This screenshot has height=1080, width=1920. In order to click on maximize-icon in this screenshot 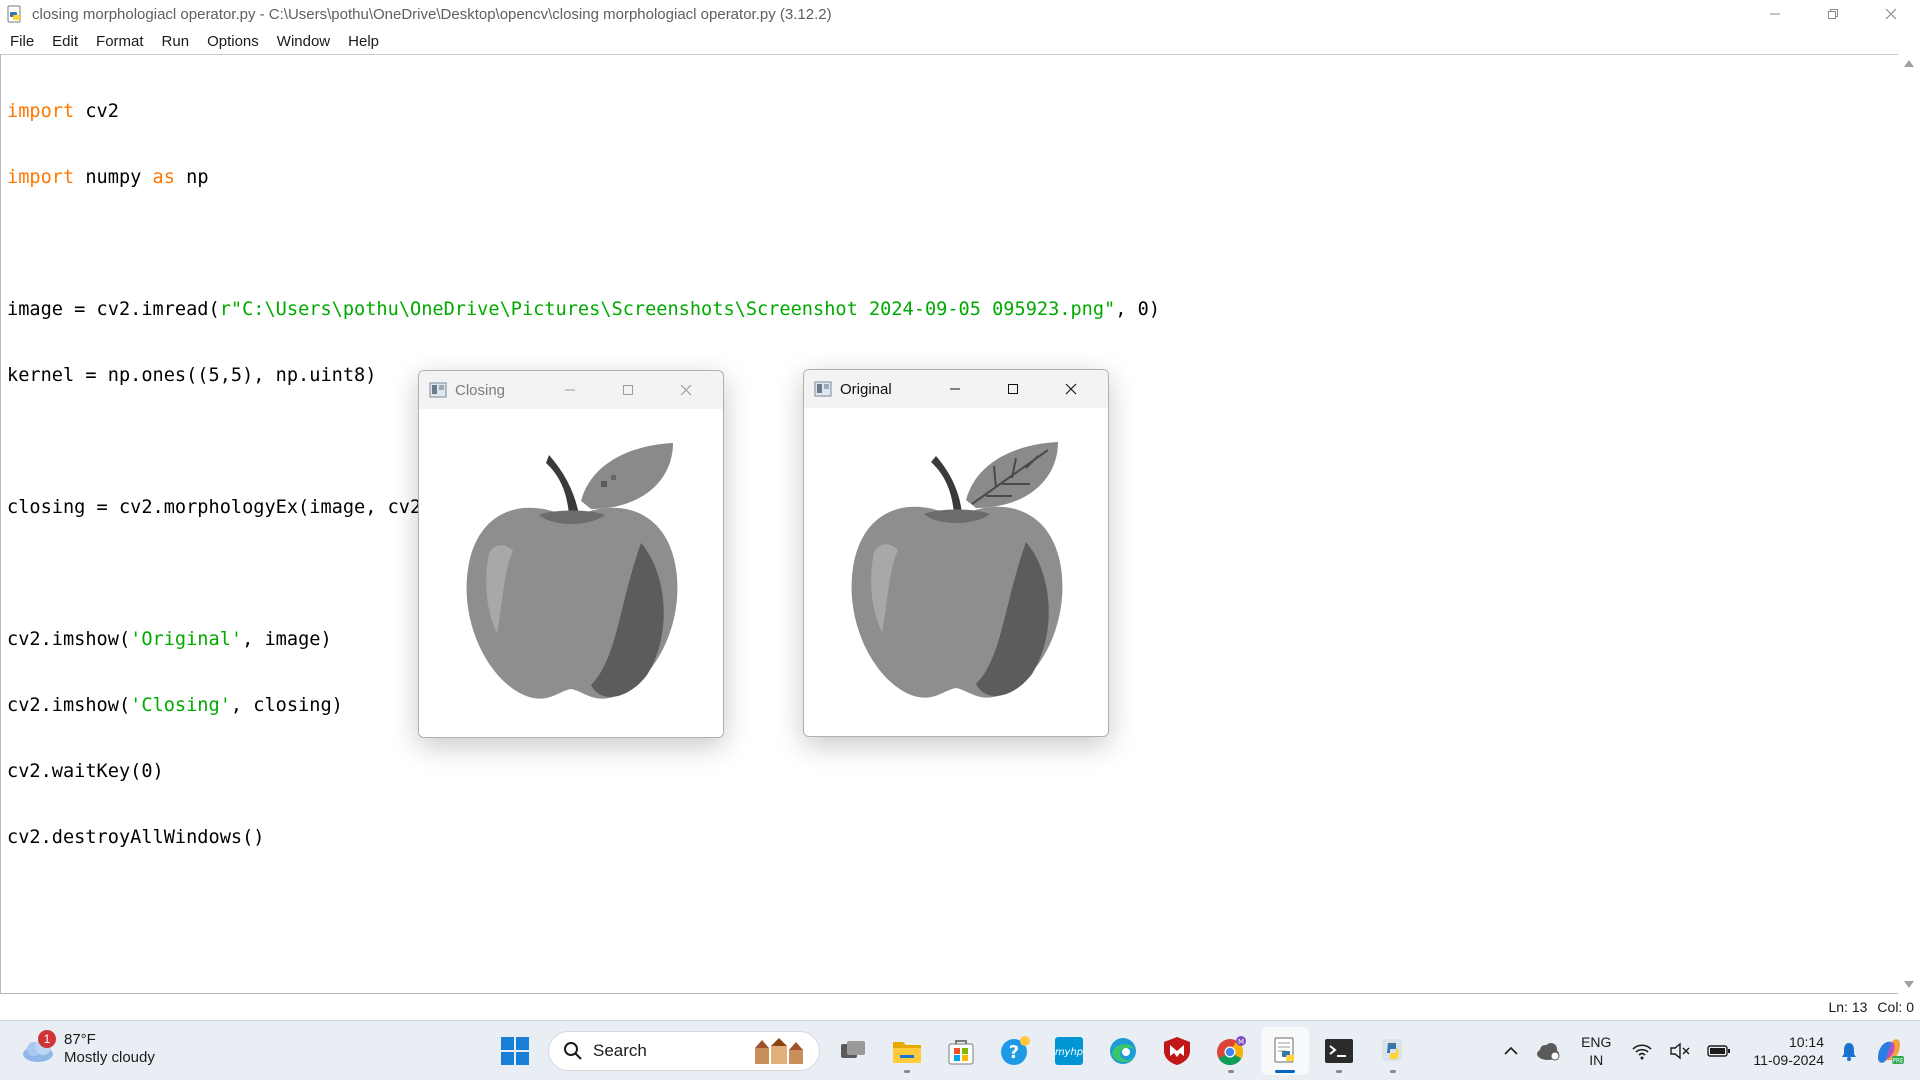, I will do `click(1013, 389)`.